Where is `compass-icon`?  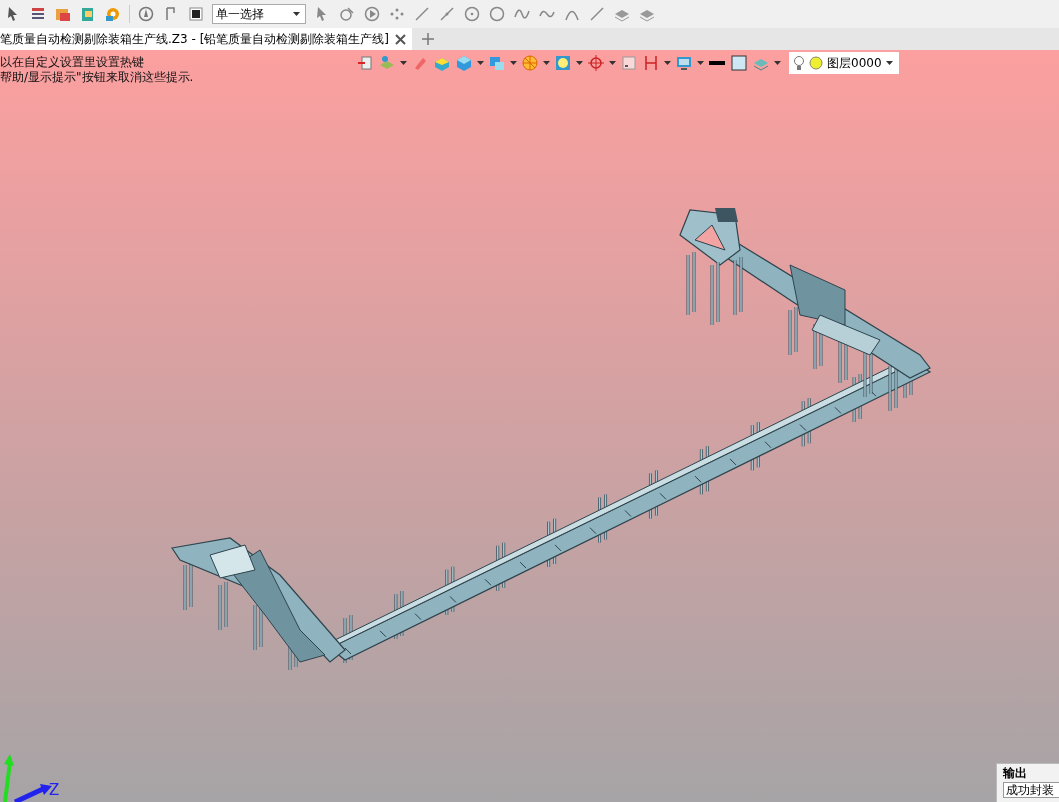
compass-icon is located at coordinates (146, 14).